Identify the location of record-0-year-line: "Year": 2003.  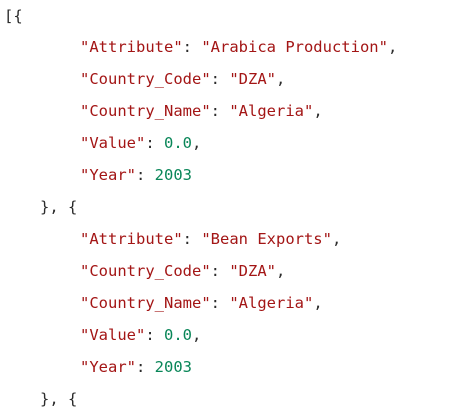
(136, 175).